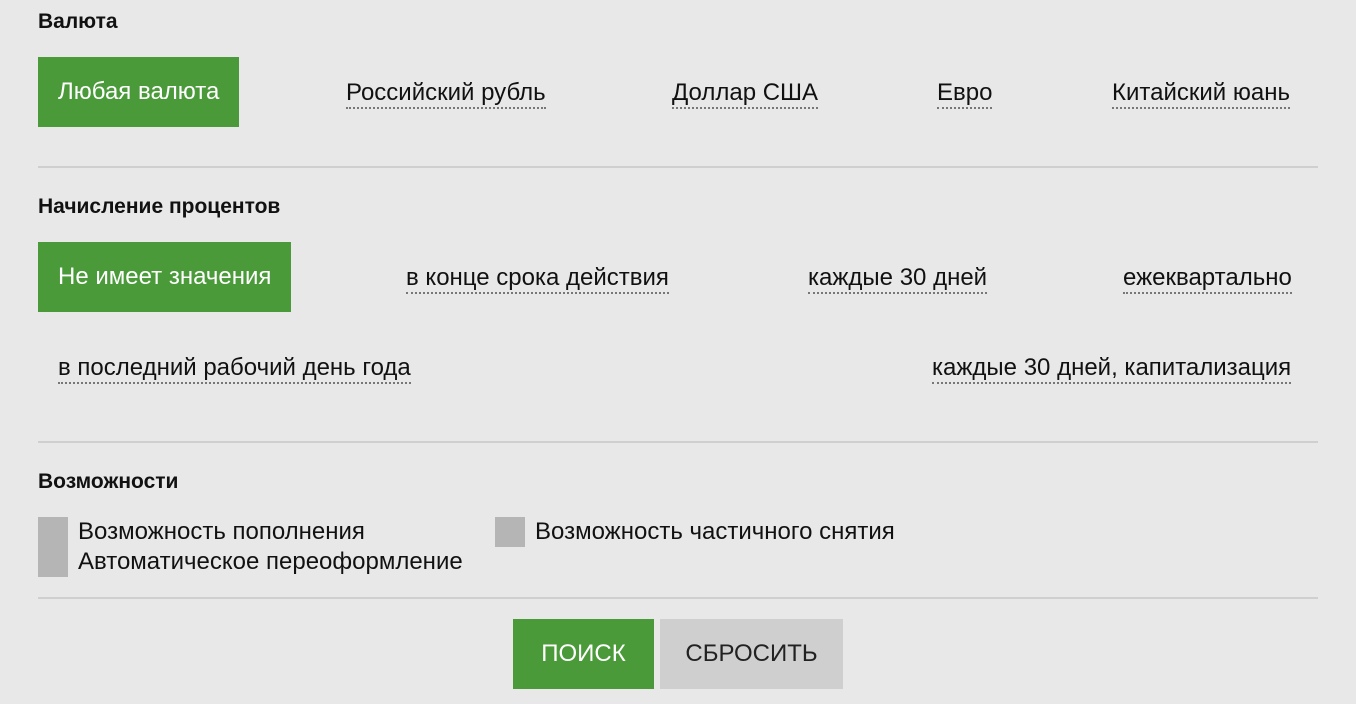 This screenshot has height=704, width=1356. I want to click on currency-option-label: Доллар США, so click(745, 94).